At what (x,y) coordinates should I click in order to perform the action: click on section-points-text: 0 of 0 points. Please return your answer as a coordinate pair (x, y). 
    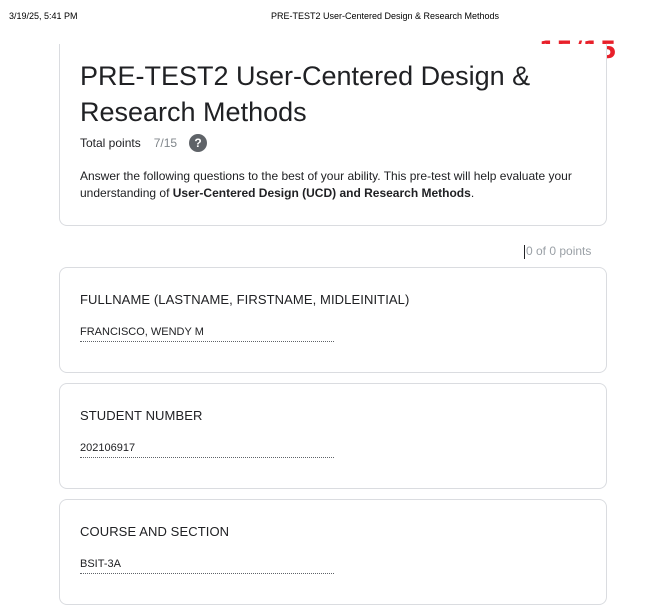
    Looking at the image, I should click on (559, 251).